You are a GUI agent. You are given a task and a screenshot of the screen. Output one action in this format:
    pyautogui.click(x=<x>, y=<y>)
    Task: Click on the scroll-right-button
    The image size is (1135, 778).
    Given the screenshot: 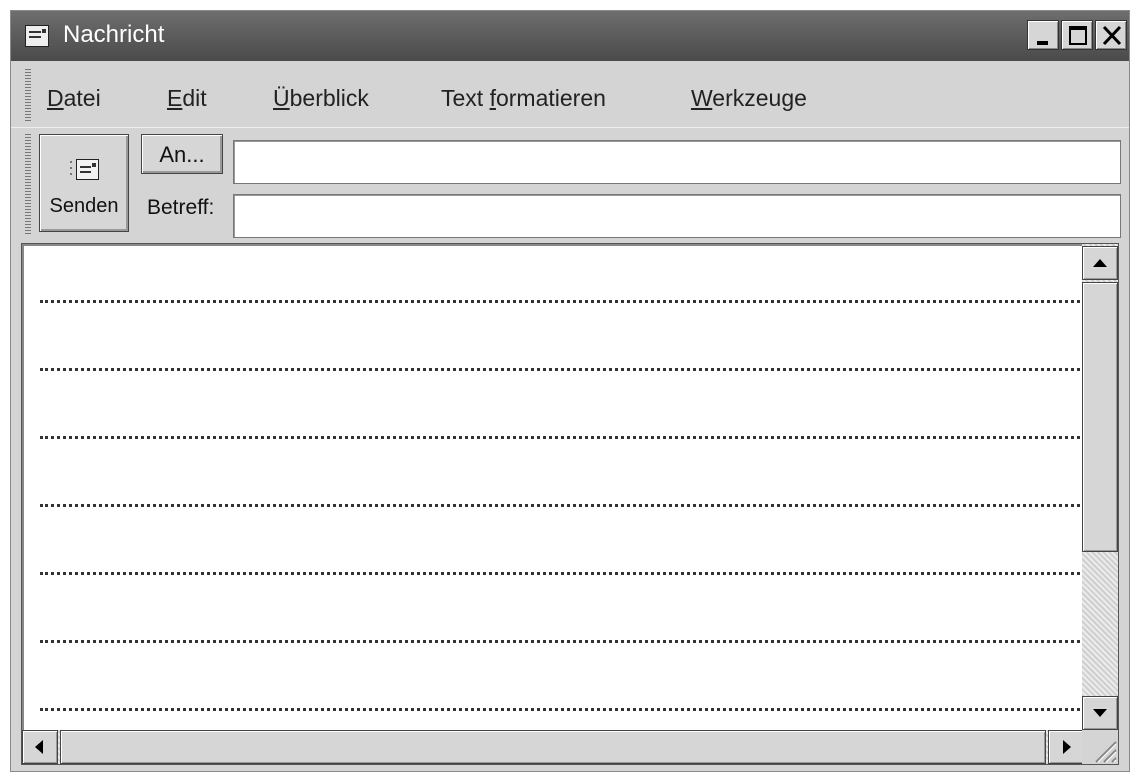 What is the action you would take?
    pyautogui.click(x=1066, y=747)
    